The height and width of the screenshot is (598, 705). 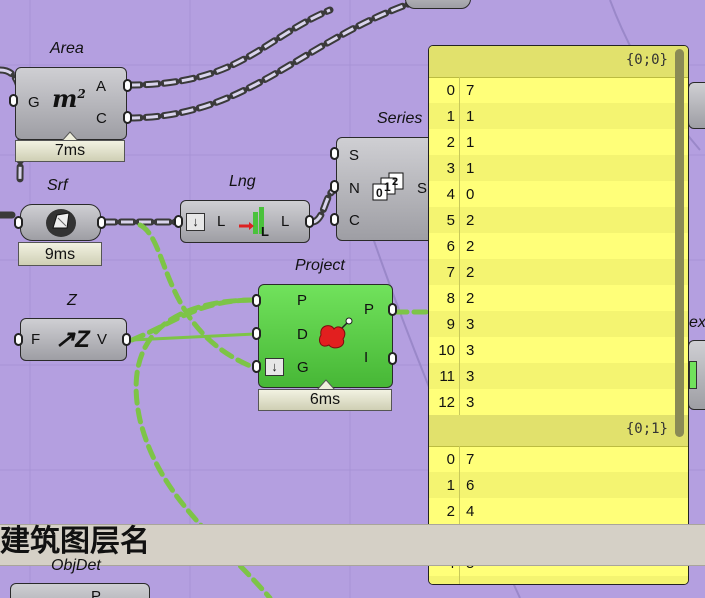 I want to click on z-output-grip, so click(x=126, y=339).